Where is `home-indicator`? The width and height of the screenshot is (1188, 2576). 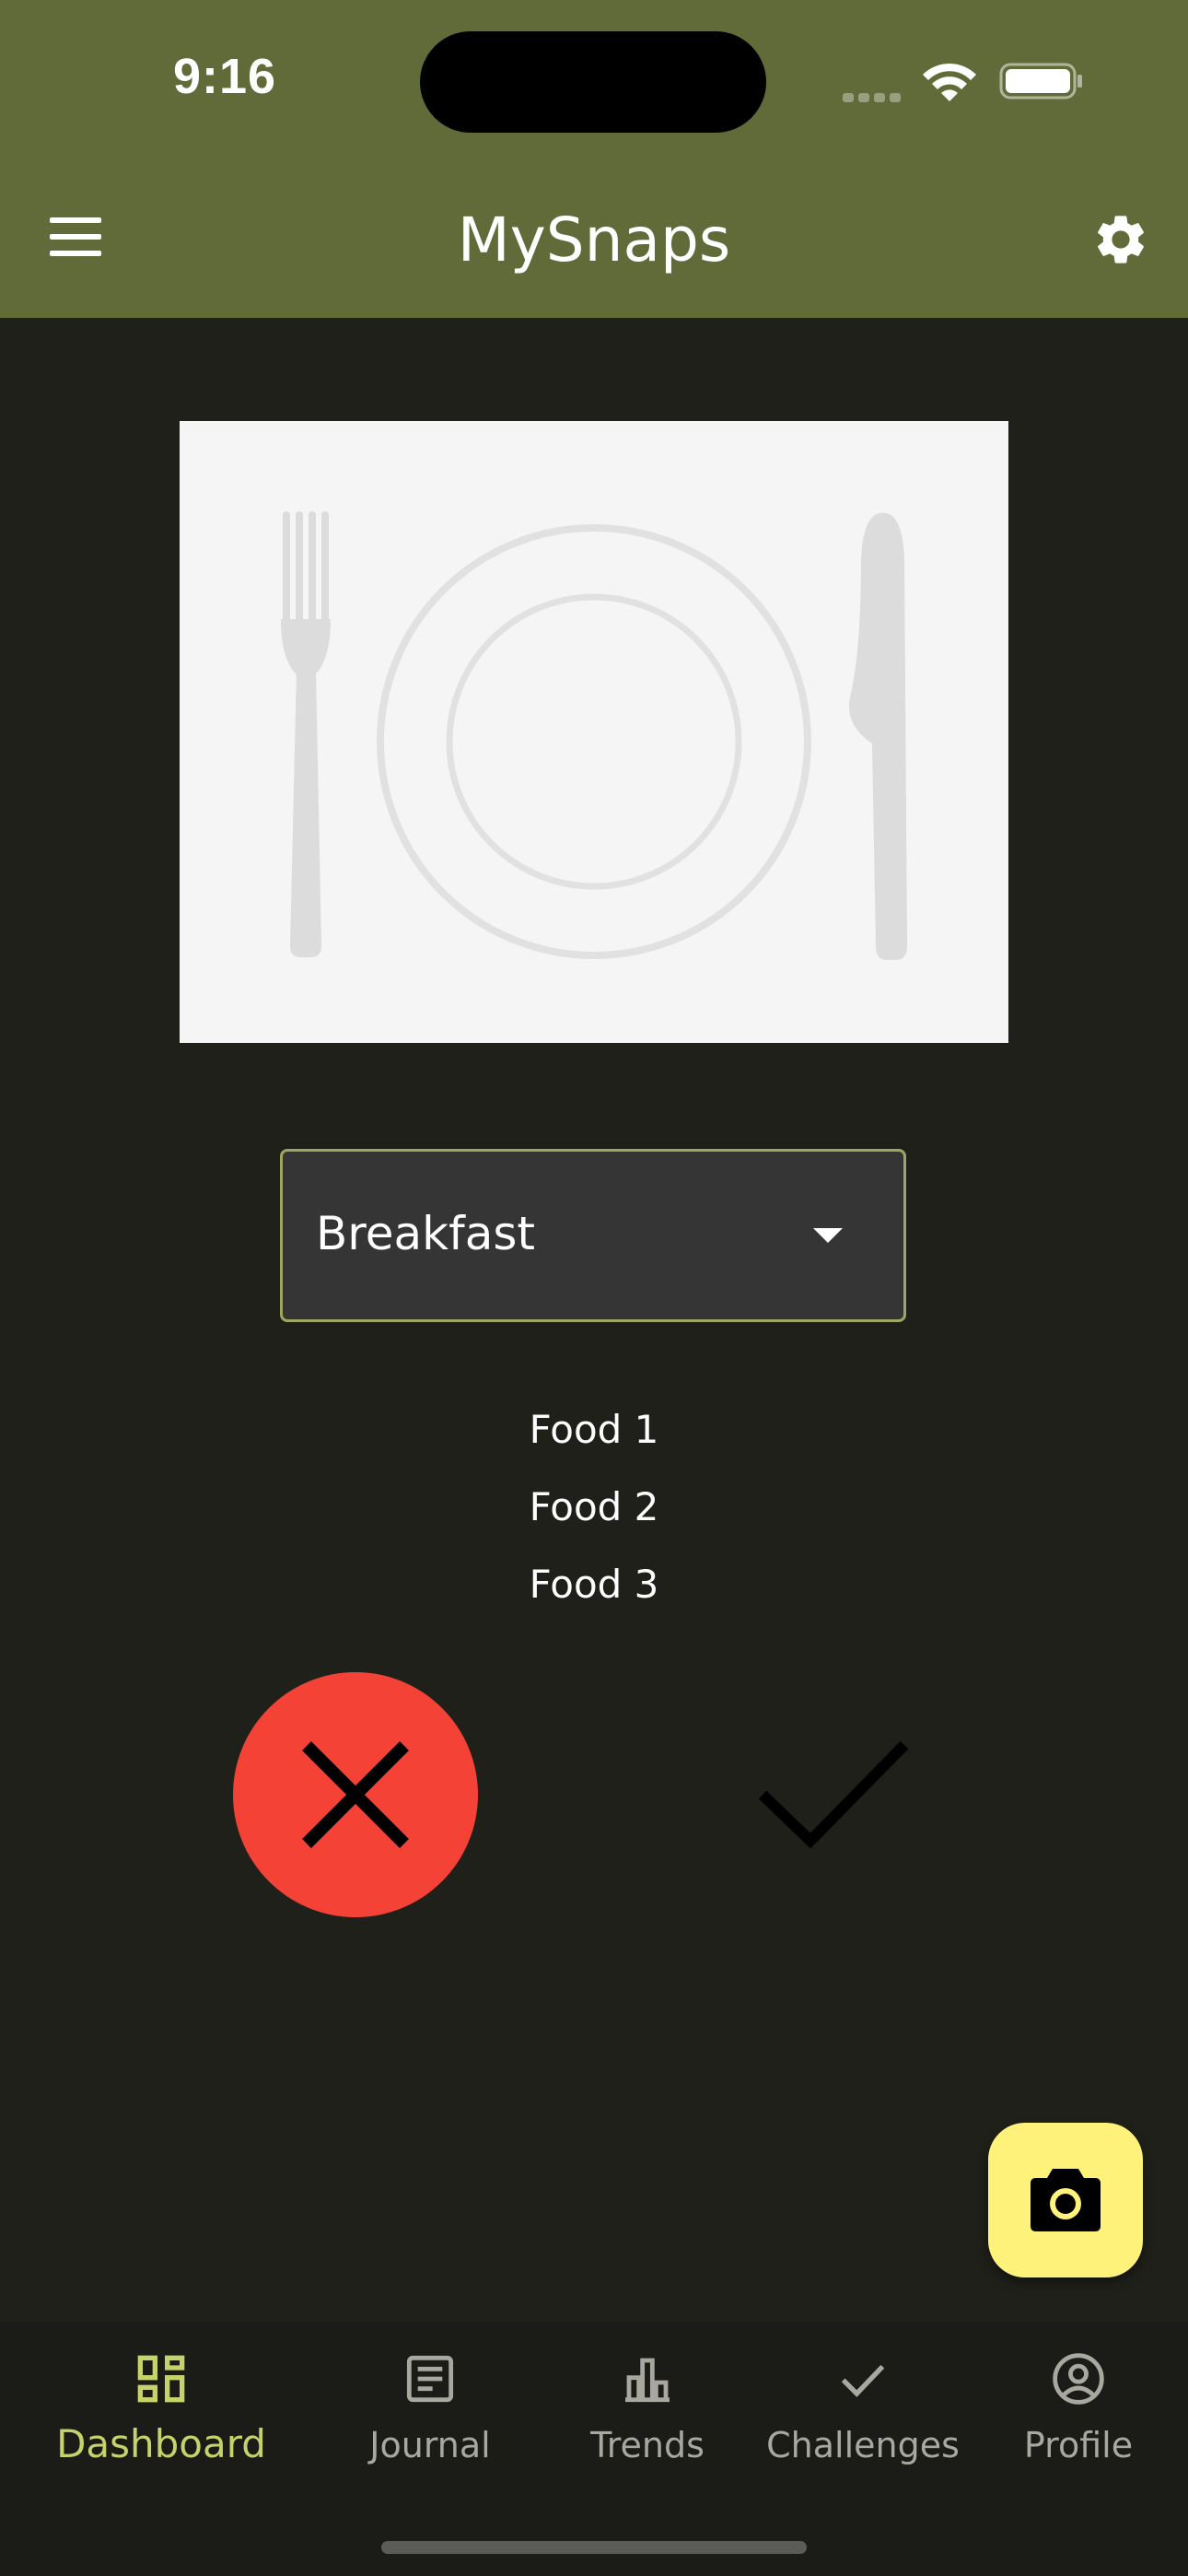 home-indicator is located at coordinates (594, 2547).